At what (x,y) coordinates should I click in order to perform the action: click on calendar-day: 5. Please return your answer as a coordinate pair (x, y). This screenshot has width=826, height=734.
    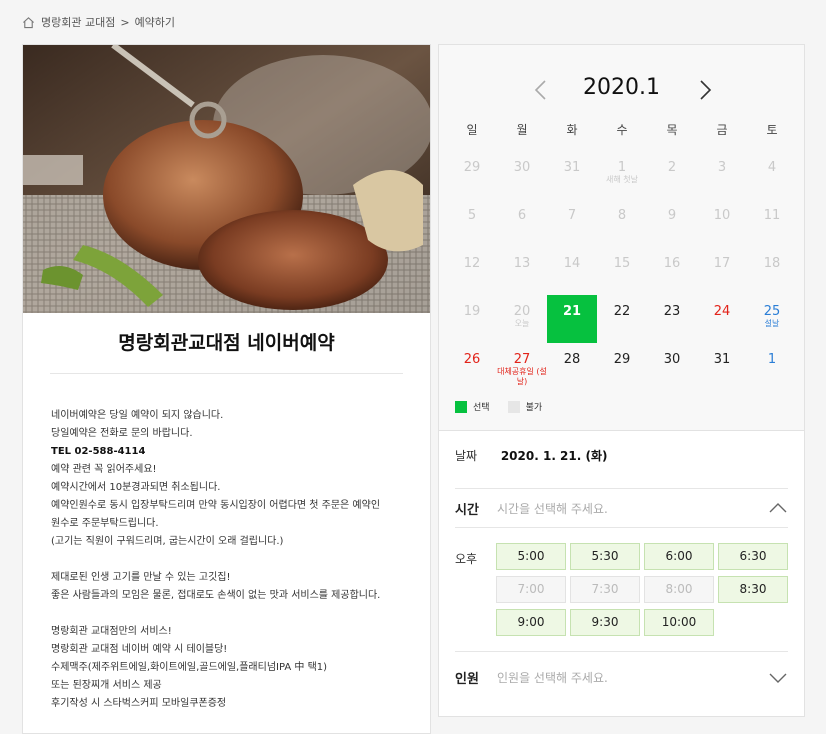
    Looking at the image, I should click on (472, 223).